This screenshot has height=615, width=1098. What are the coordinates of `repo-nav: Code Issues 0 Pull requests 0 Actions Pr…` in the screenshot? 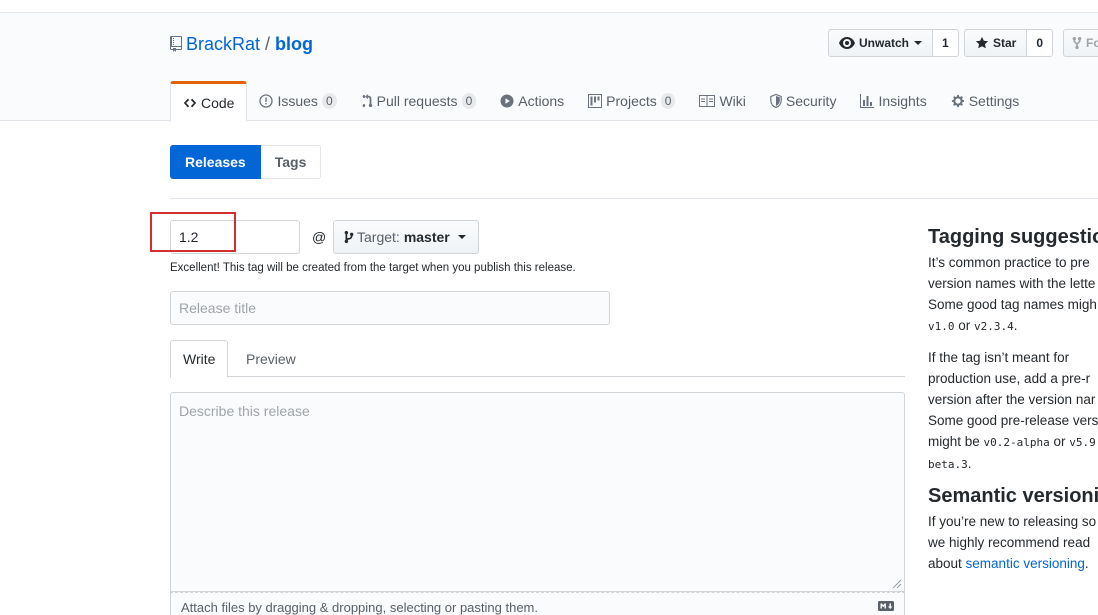 It's located at (601, 101).